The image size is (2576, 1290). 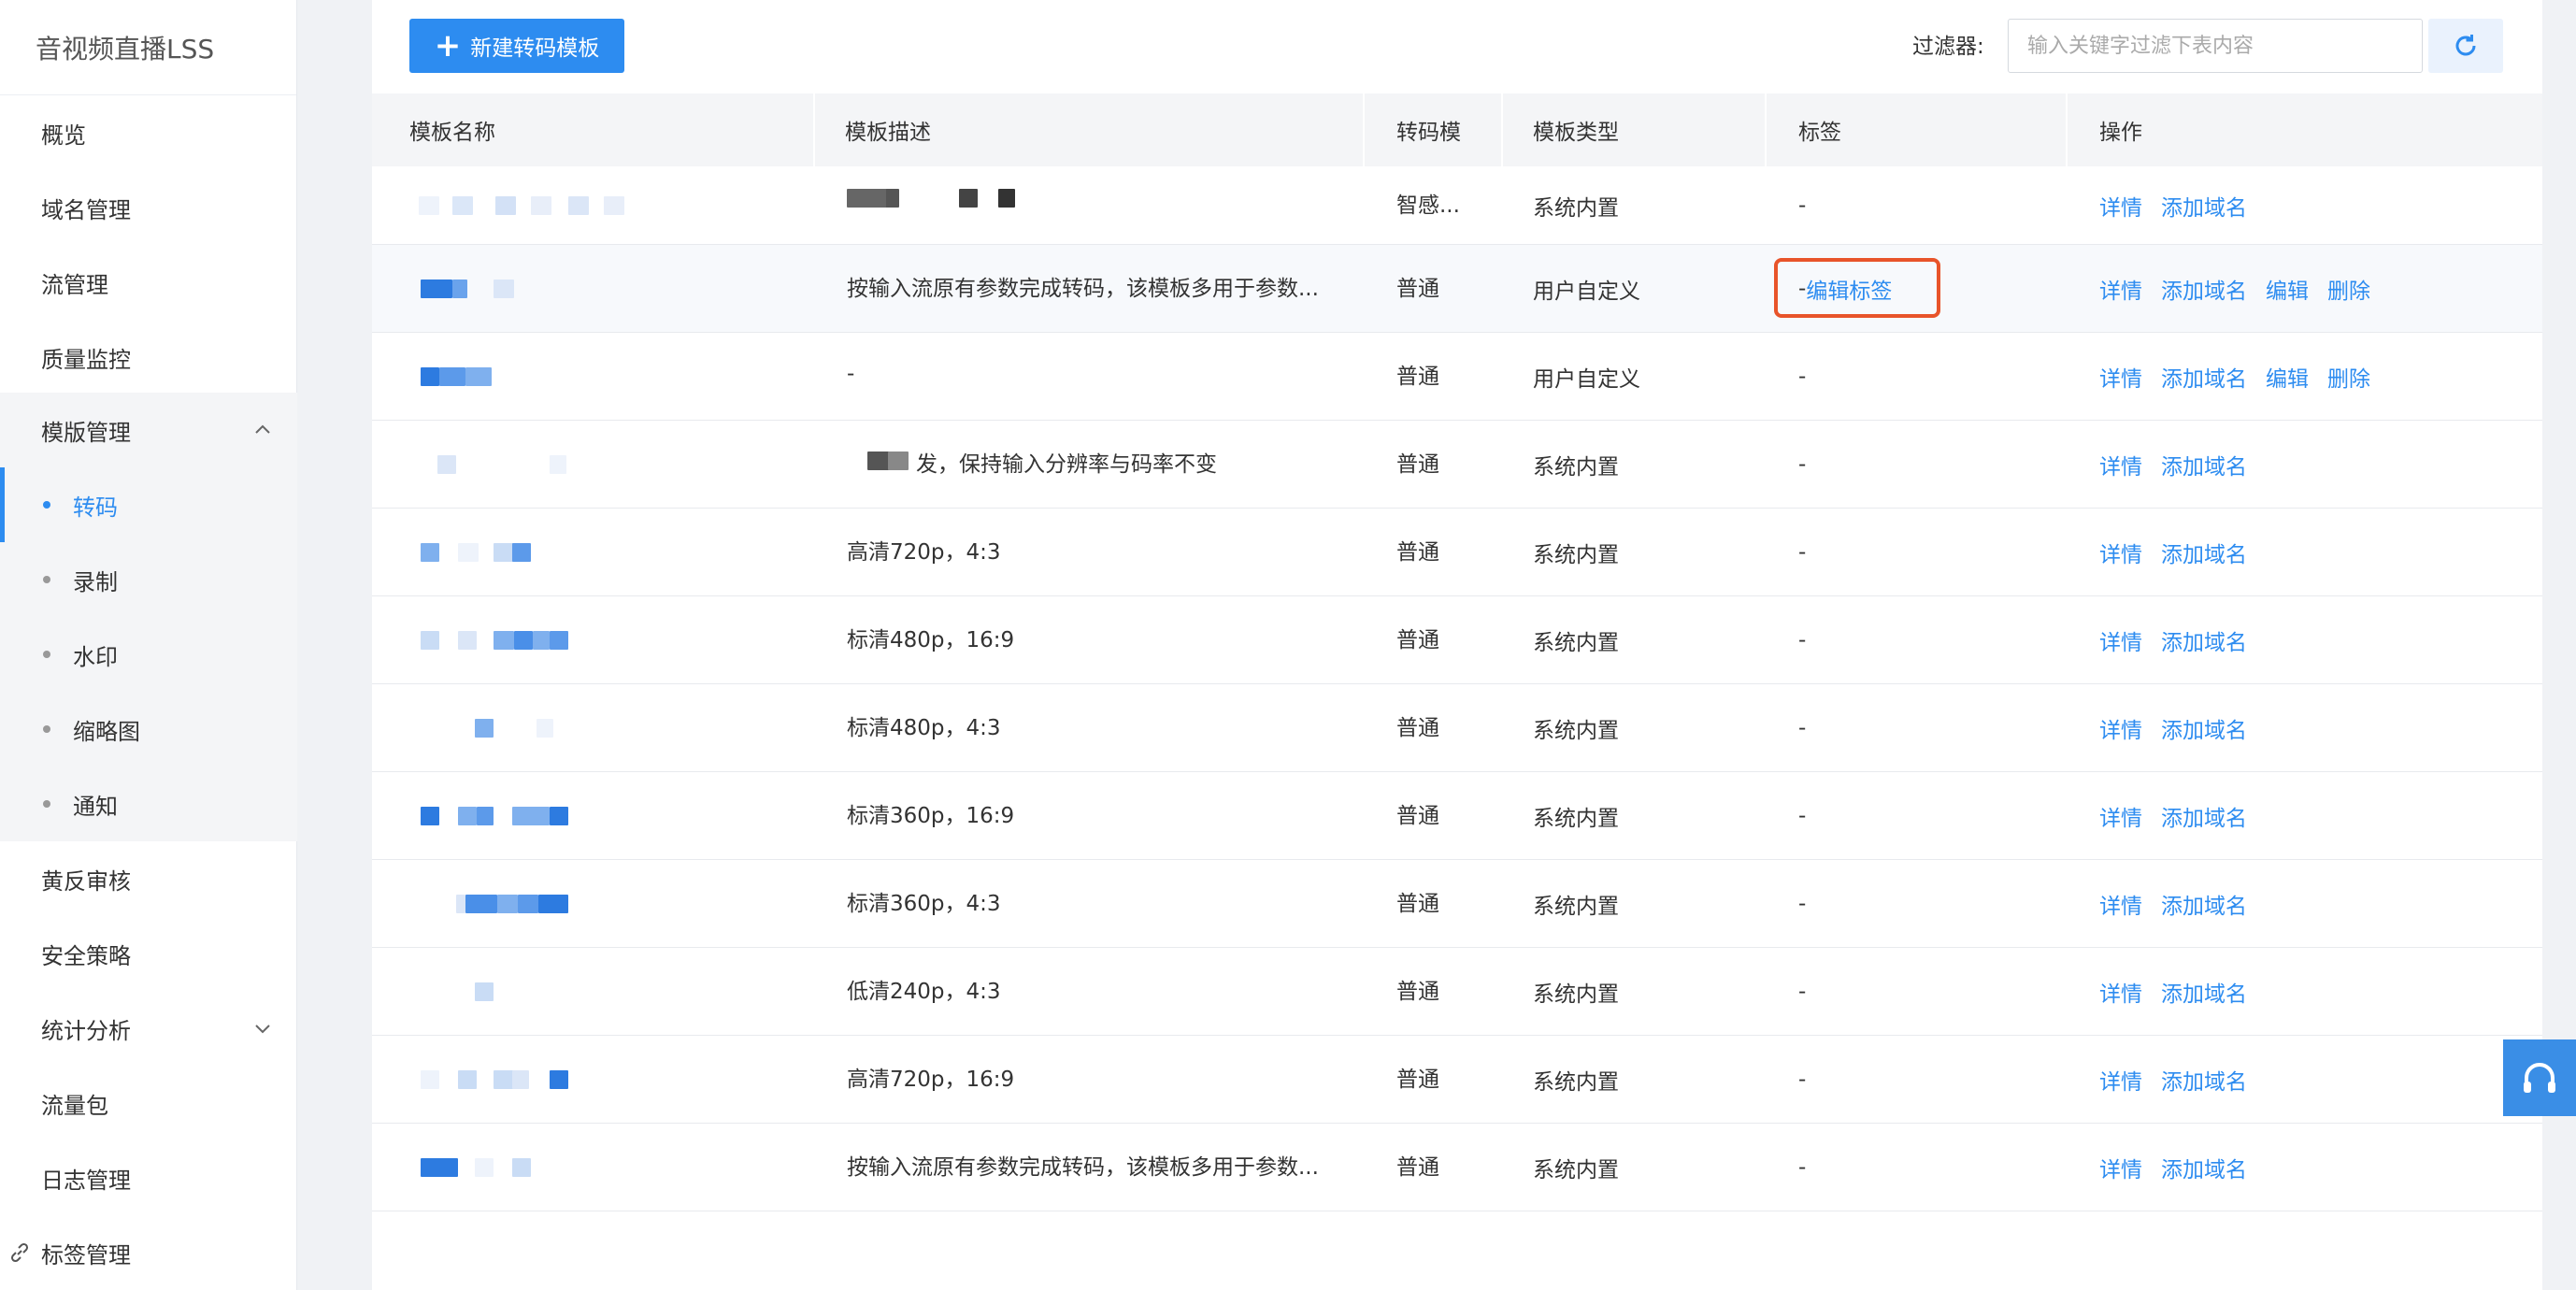 I want to click on sidebar-item-security: 安全策略, so click(x=148, y=953).